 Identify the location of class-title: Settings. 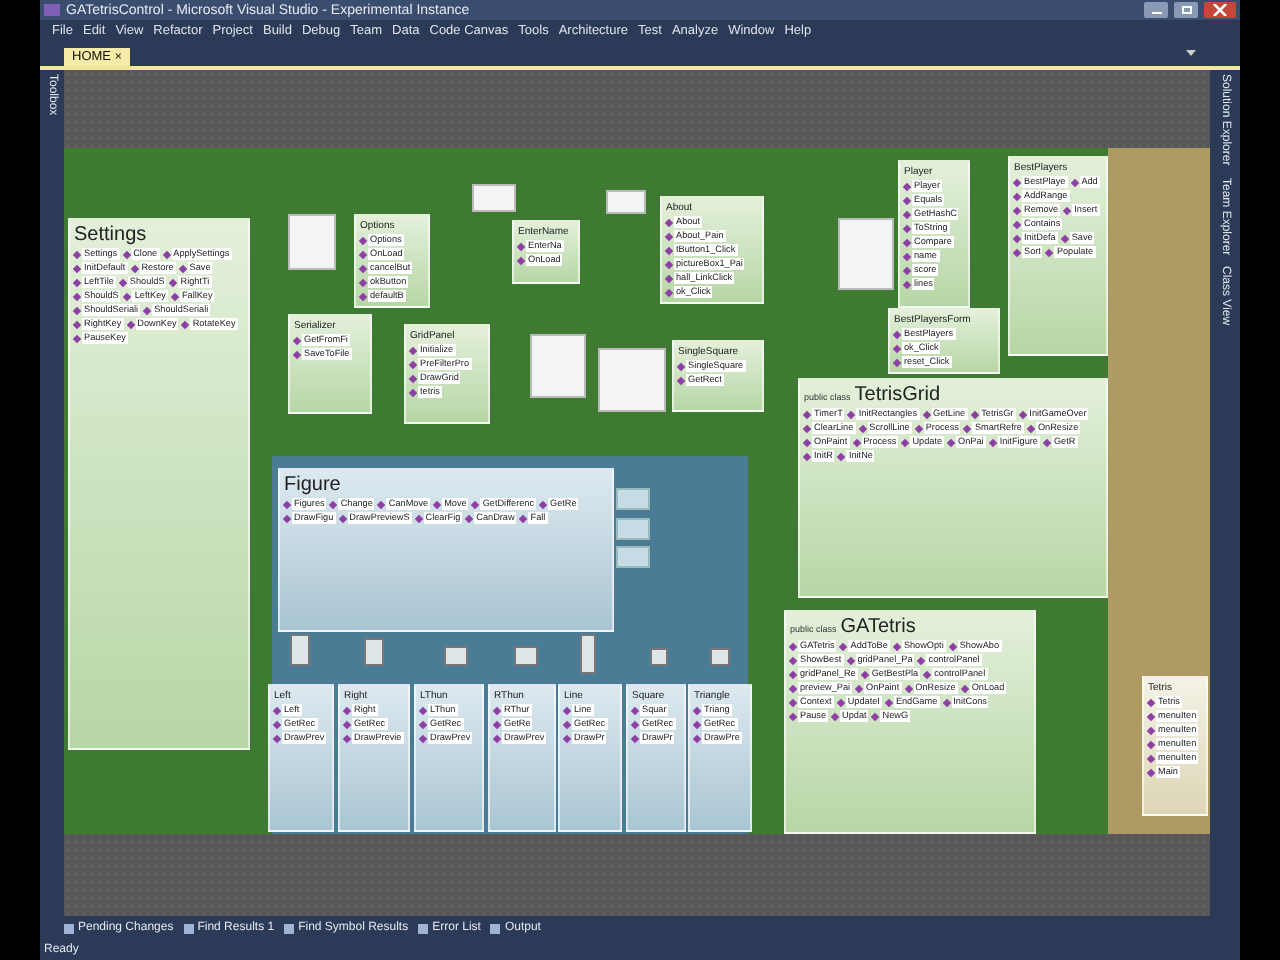
(110, 235).